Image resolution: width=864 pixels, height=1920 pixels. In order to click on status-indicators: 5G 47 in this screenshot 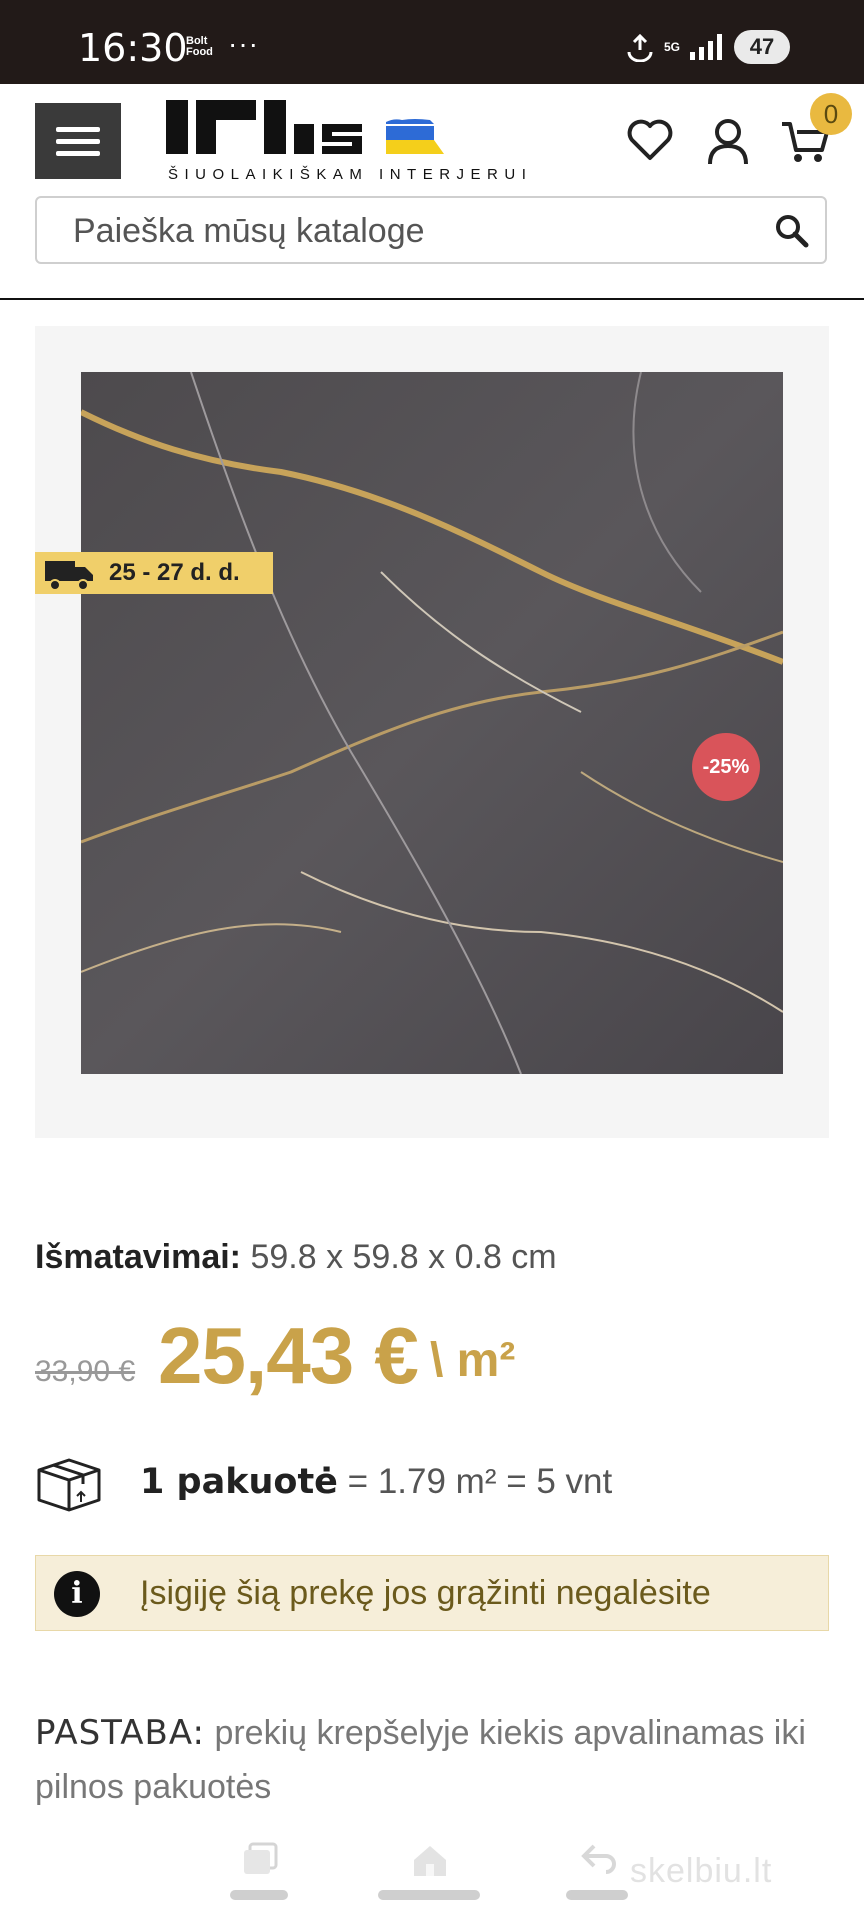, I will do `click(708, 47)`.